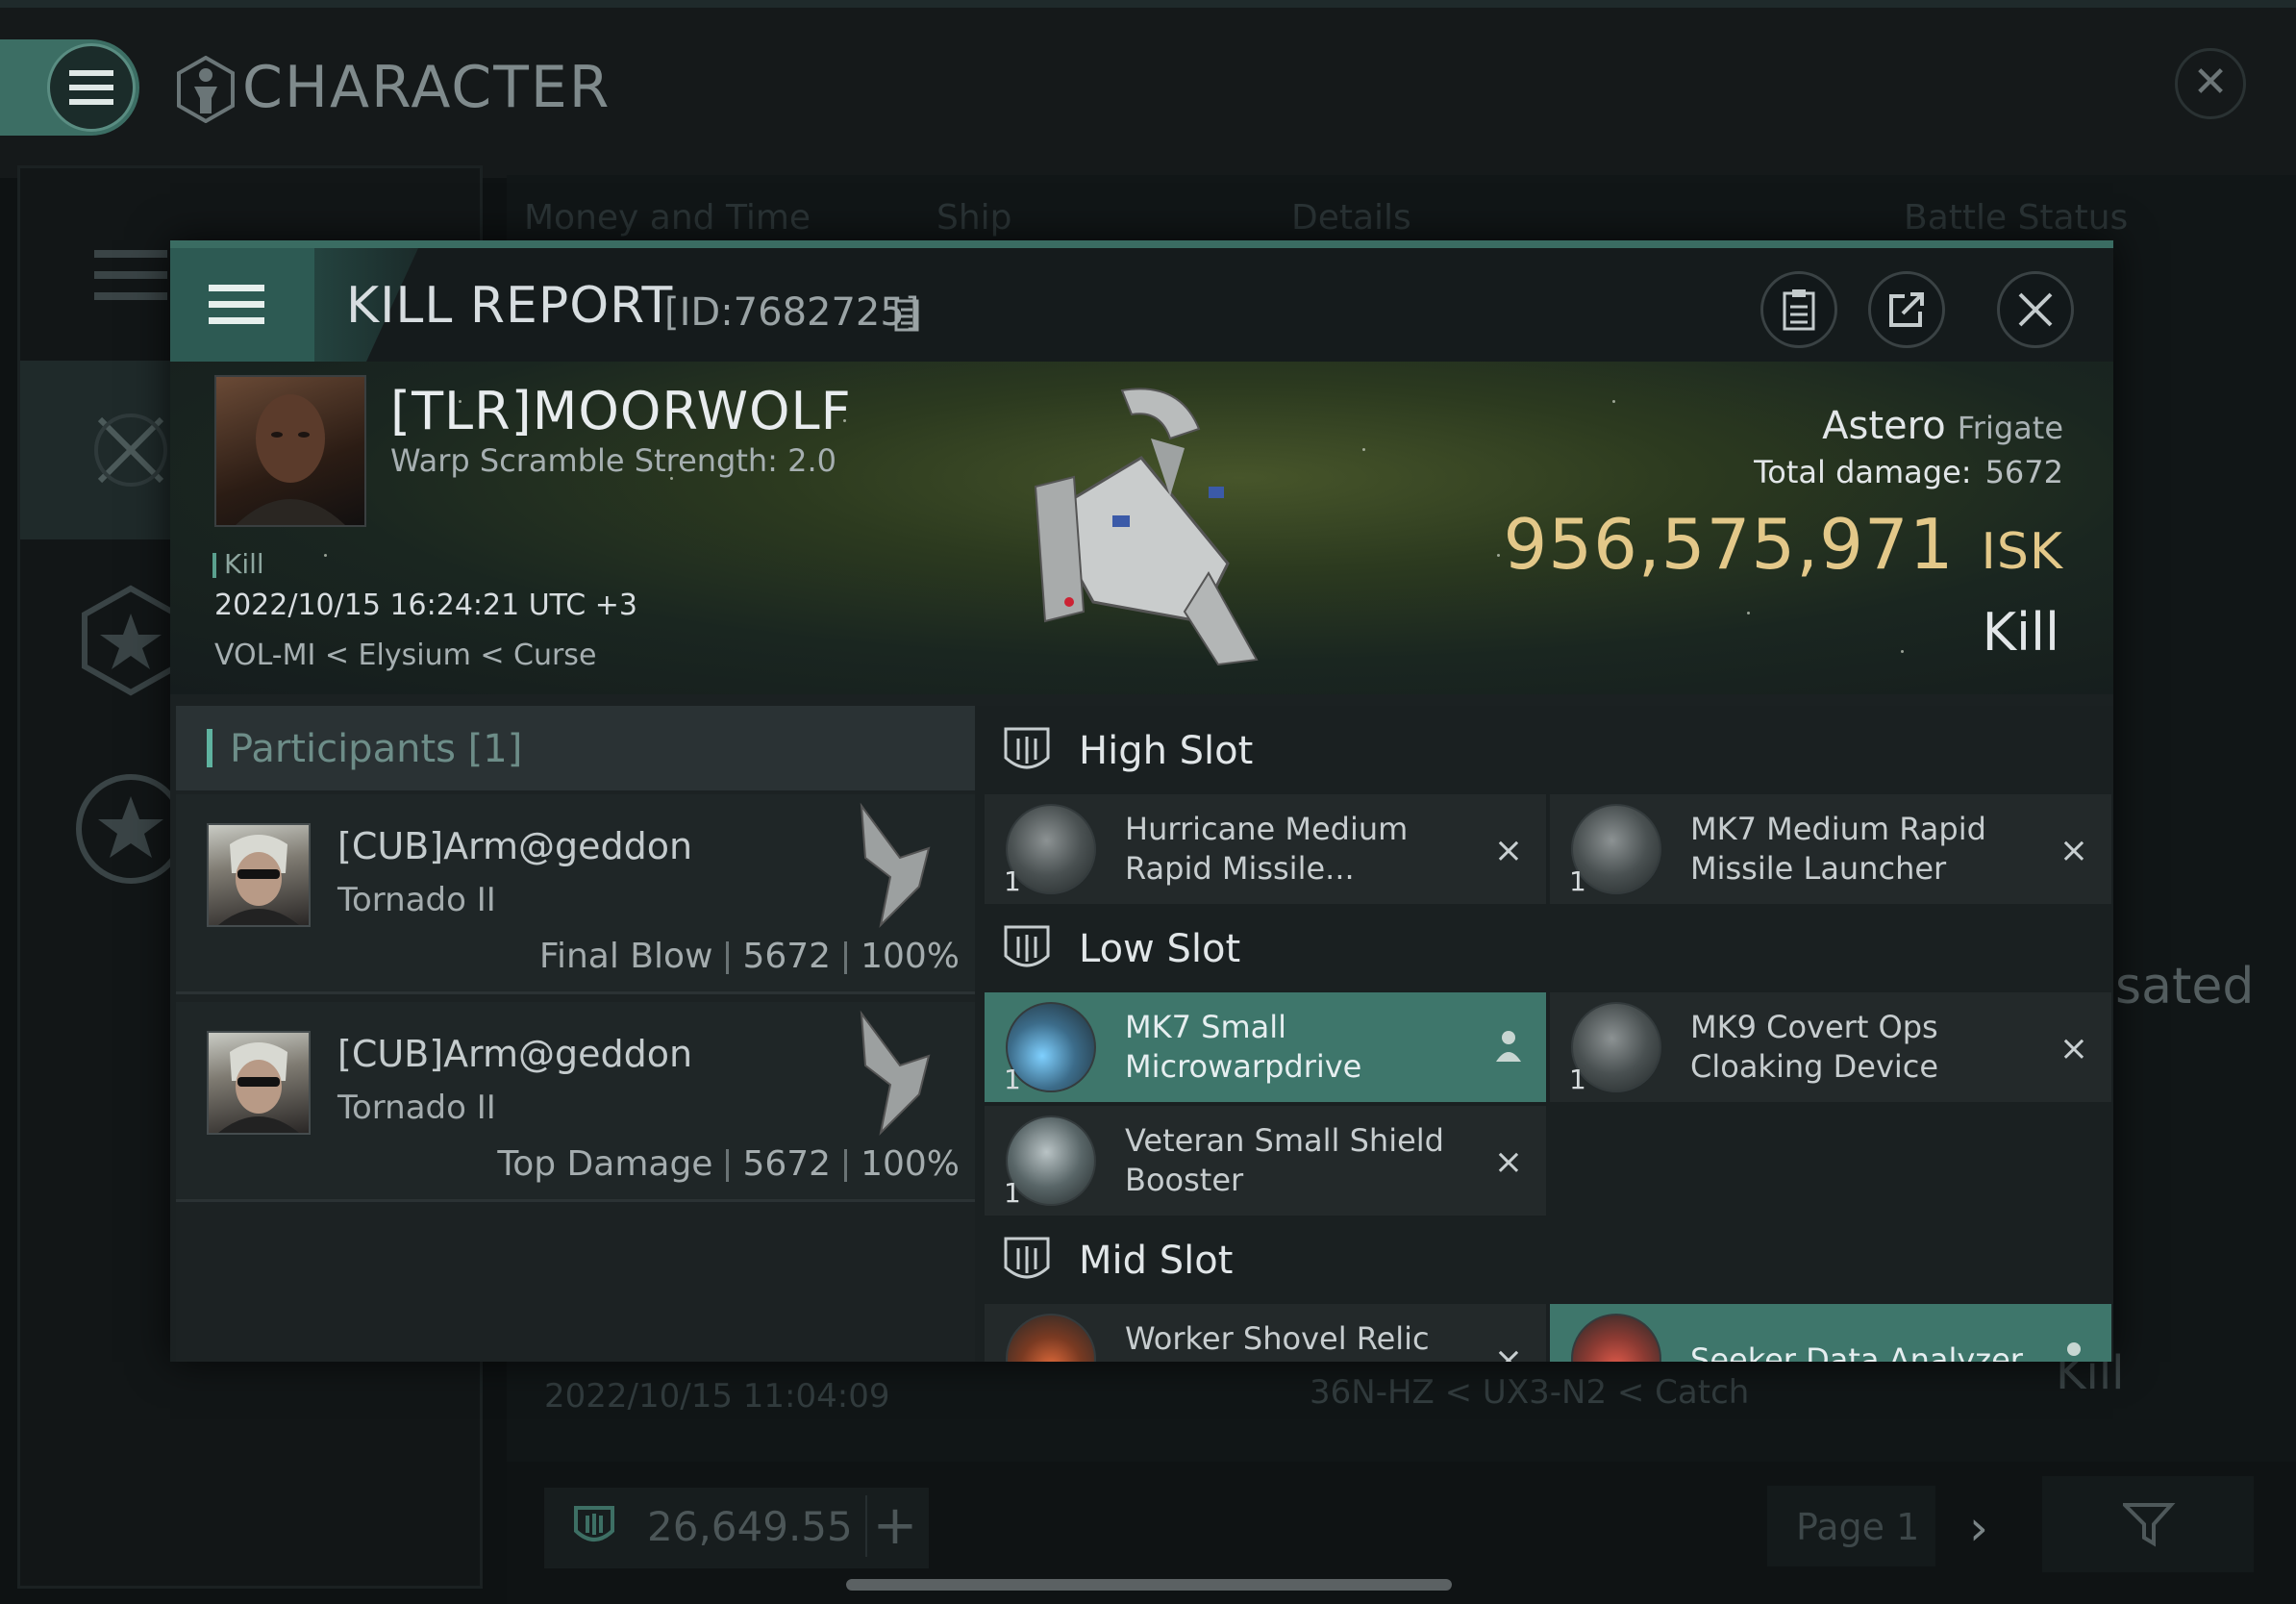  I want to click on page-title: CHARACTER, so click(426, 87).